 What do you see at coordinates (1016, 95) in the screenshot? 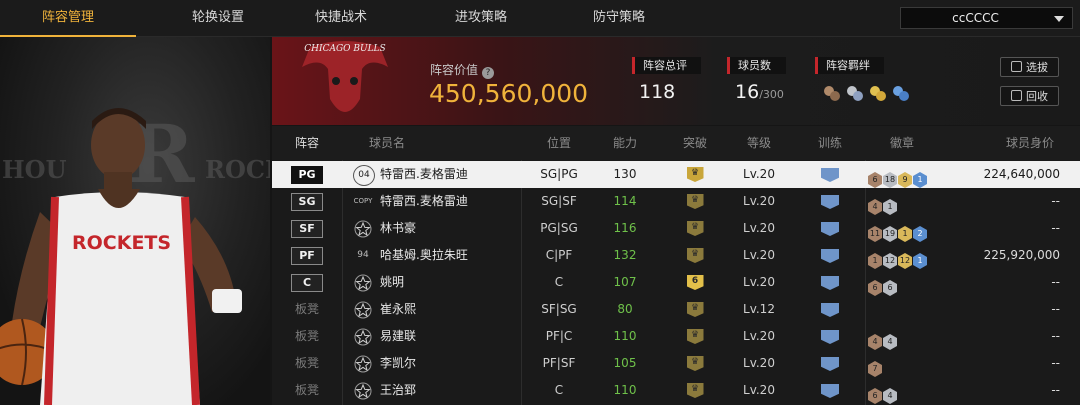
I see `recycle-icon` at bounding box center [1016, 95].